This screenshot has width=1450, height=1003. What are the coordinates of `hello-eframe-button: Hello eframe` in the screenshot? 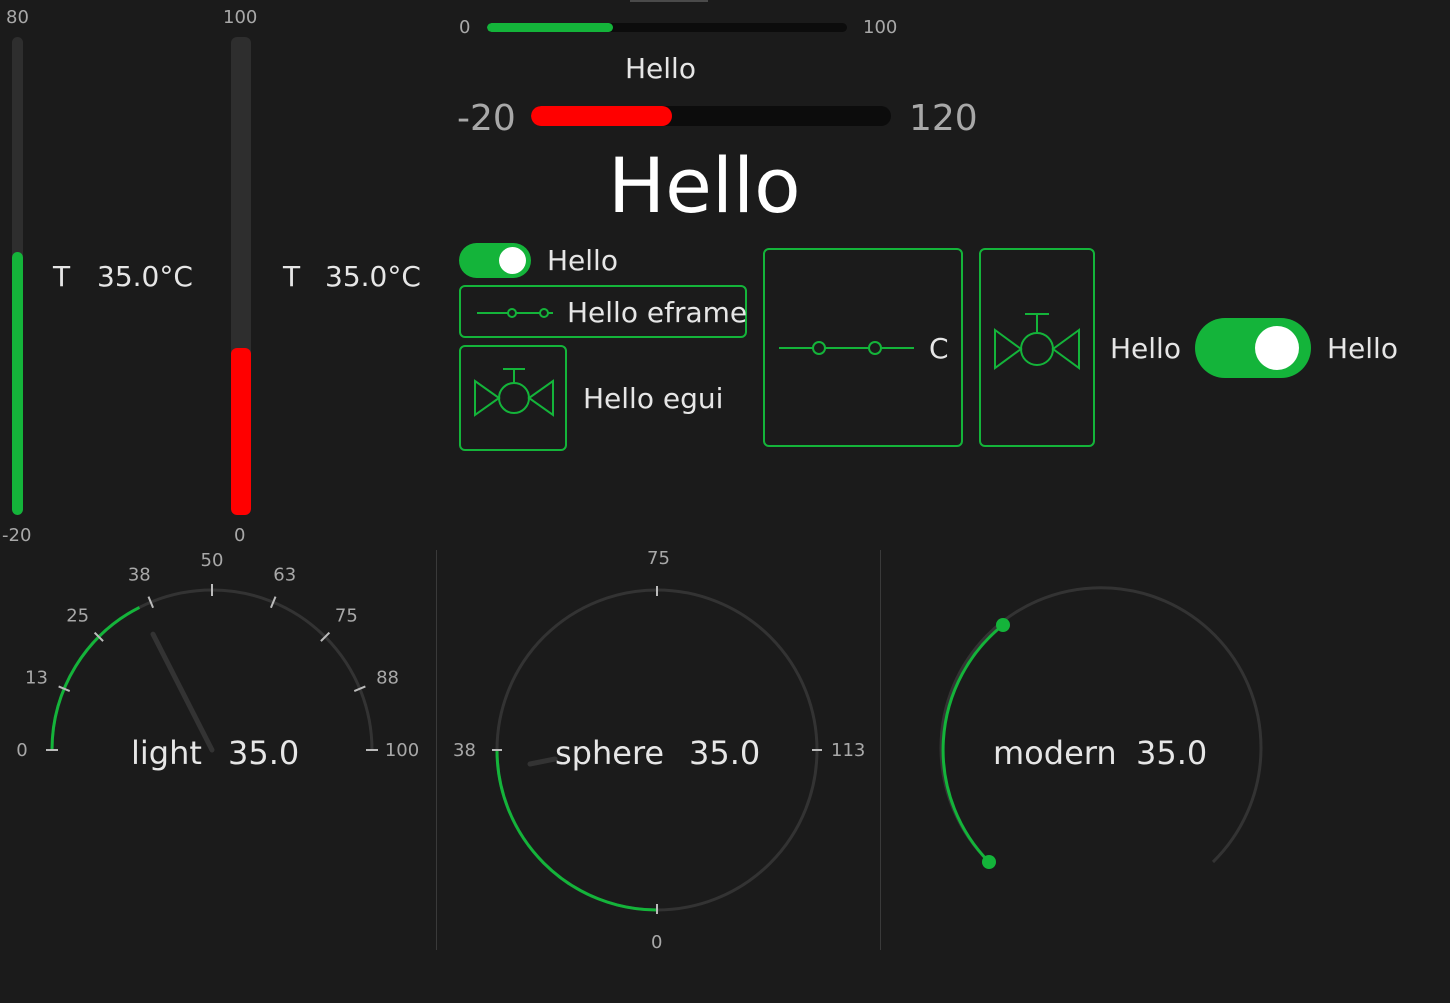 It's located at (603, 311).